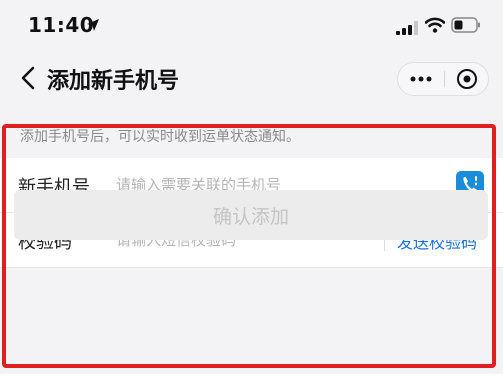  I want to click on status-bar: 11:40, so click(251, 26).